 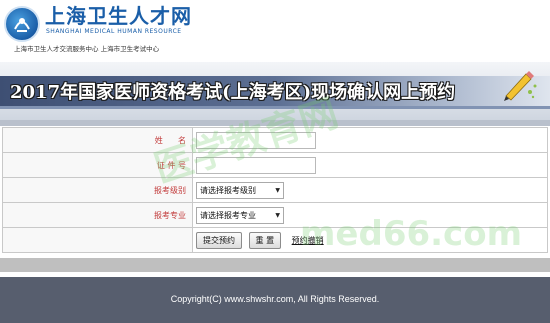 I want to click on logo-subtitle-en: SHANGHAI MEDICAL HUMAN RESOURCE, so click(x=114, y=31).